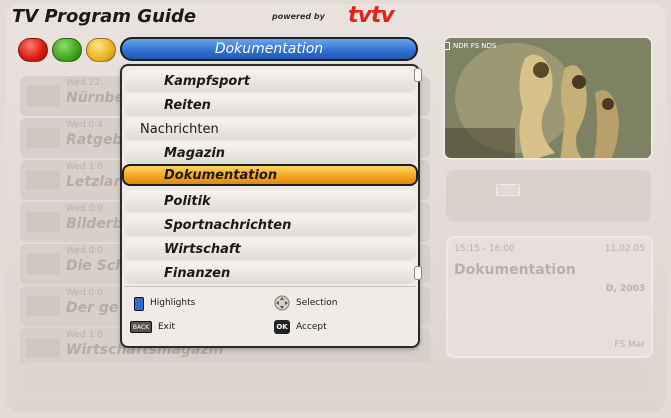 This screenshot has width=671, height=418. I want to click on brand-logo: tvtv, so click(371, 15).